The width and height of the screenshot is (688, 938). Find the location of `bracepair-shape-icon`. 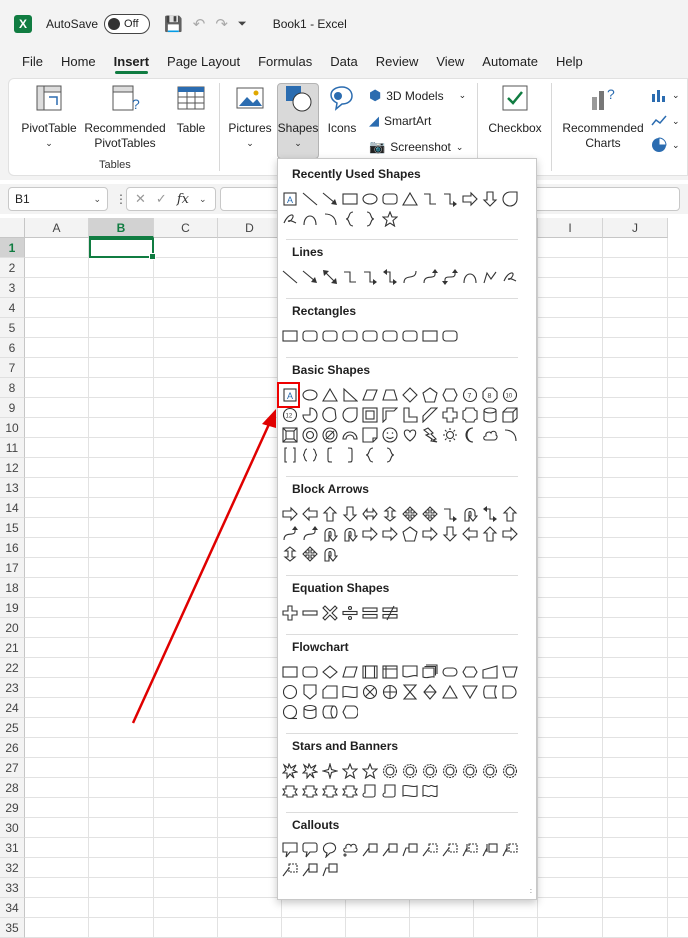

bracepair-shape-icon is located at coordinates (310, 455).